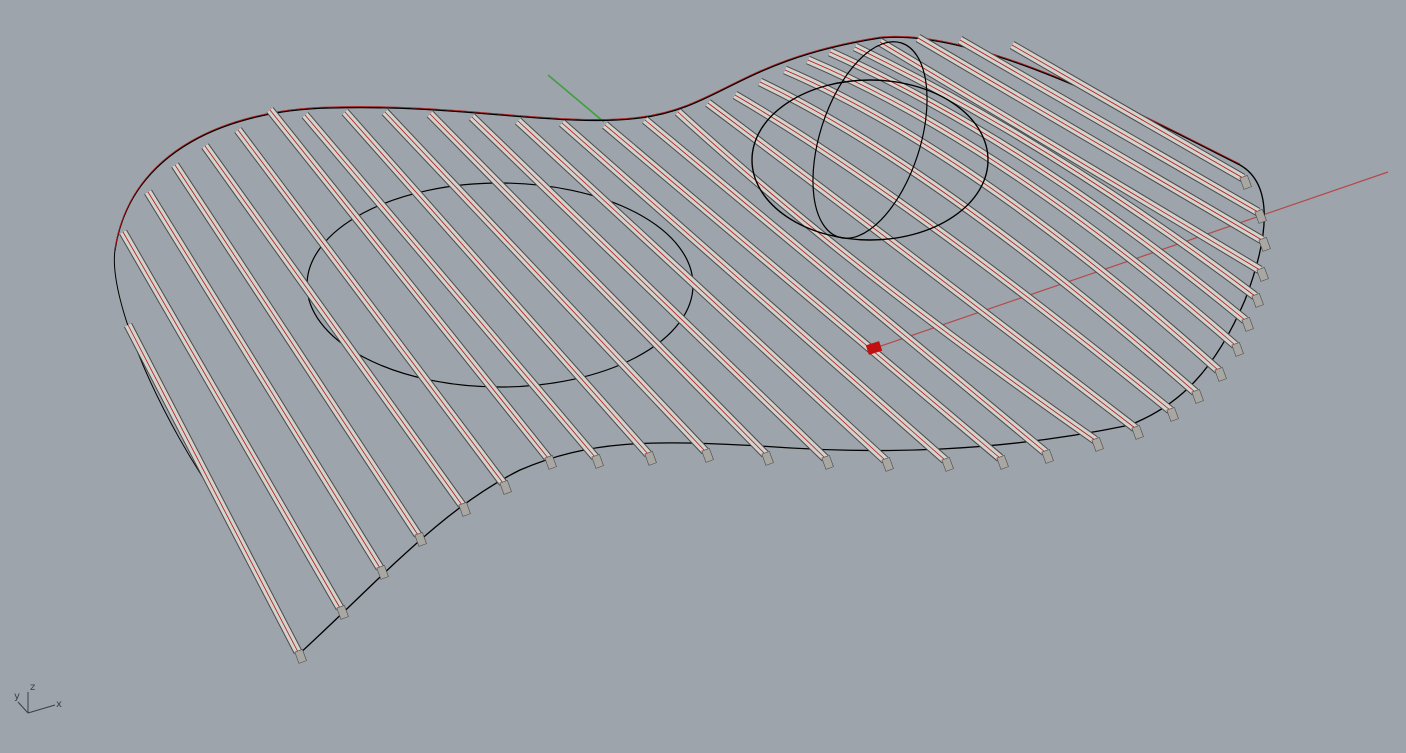  I want to click on world-y-axis, so click(576, 98).